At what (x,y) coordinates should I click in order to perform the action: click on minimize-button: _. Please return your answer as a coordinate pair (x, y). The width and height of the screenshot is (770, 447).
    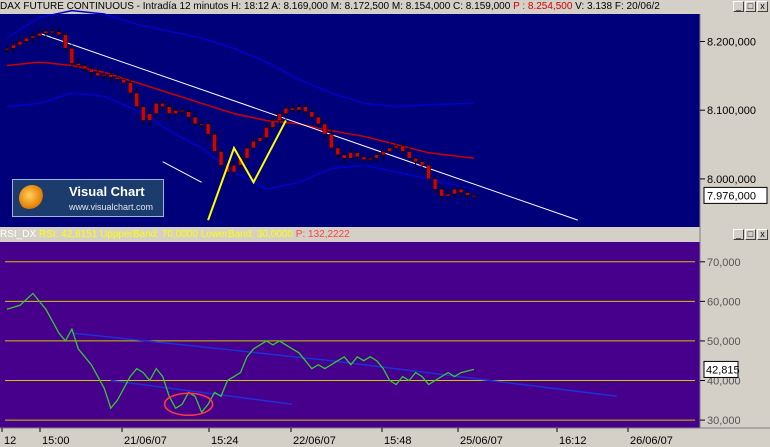
    Looking at the image, I should click on (738, 6).